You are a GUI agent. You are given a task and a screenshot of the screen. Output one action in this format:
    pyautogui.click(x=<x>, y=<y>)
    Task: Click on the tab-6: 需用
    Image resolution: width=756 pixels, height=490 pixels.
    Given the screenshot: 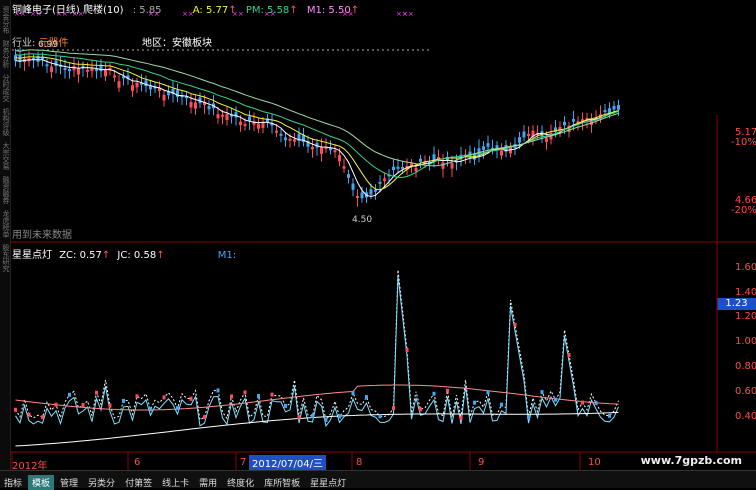 What is the action you would take?
    pyautogui.click(x=208, y=482)
    